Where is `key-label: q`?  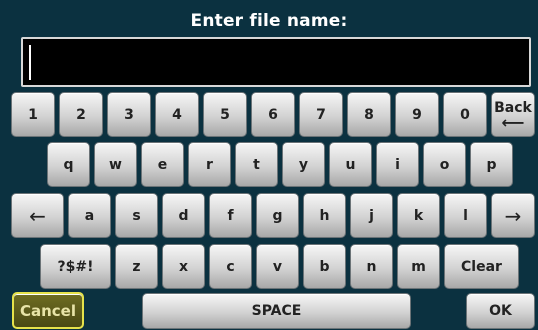 key-label: q is located at coordinates (68, 164).